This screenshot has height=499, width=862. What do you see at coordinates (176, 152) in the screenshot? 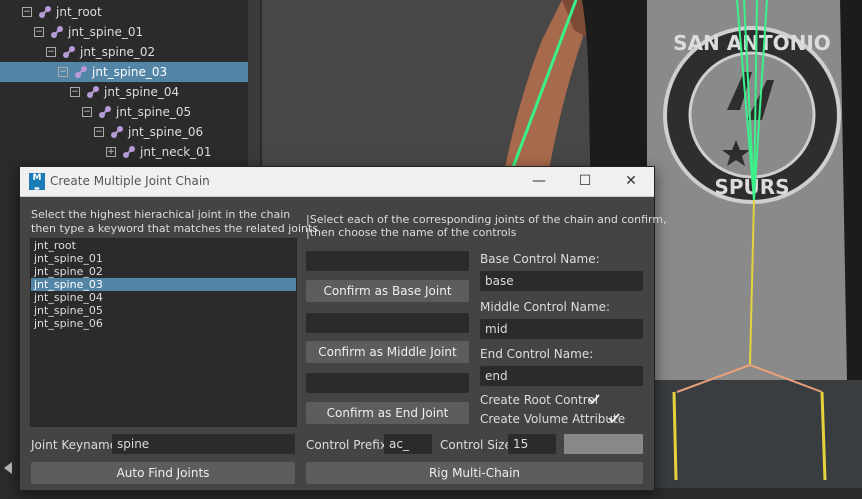
I see `outliner-row-label: jnt_neck_01` at bounding box center [176, 152].